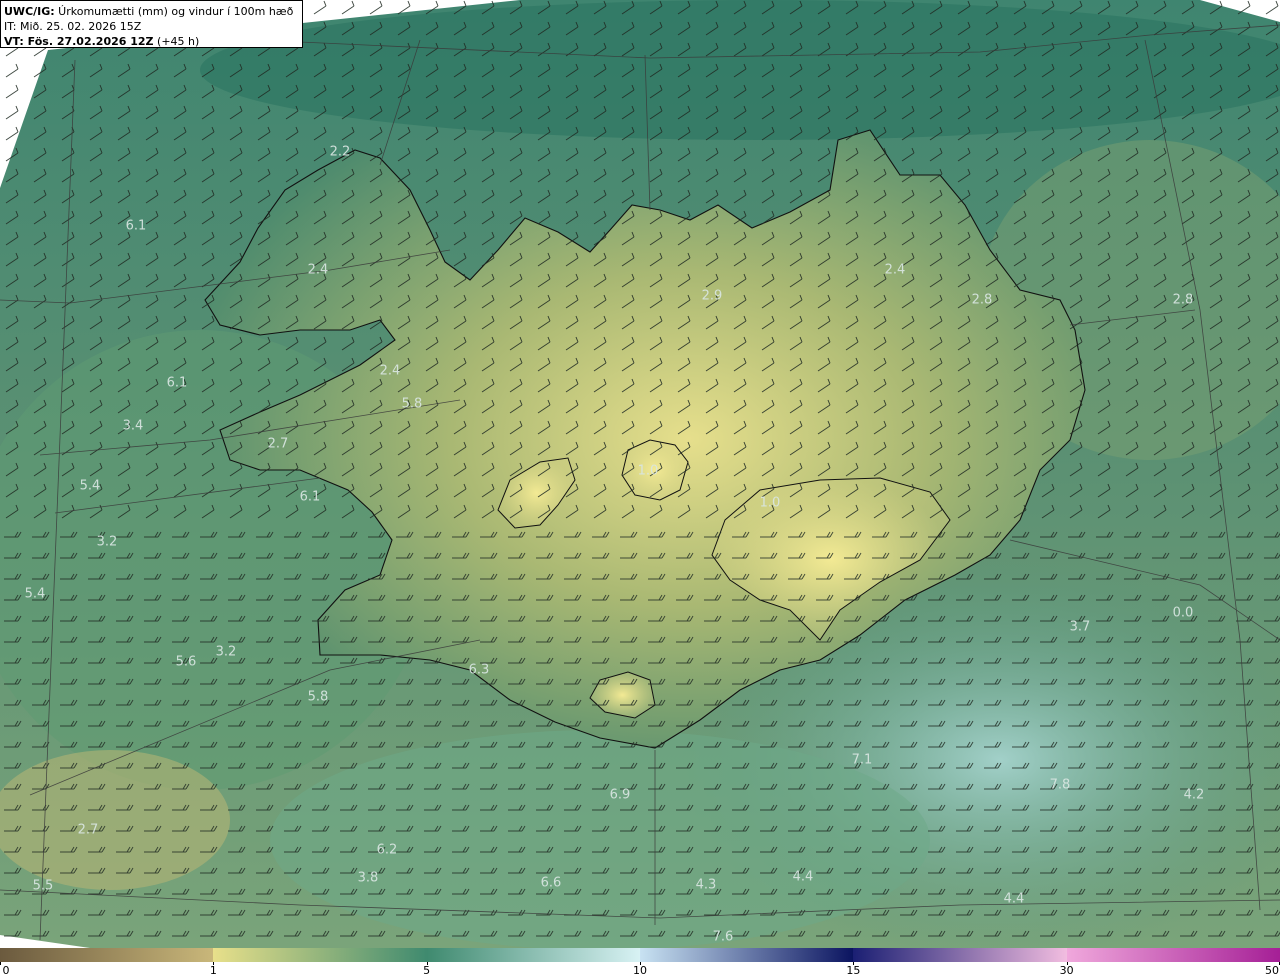 The width and height of the screenshot is (1280, 978). Describe the element at coordinates (479, 670) in the screenshot. I see `precip-value-label: 6.3` at that location.